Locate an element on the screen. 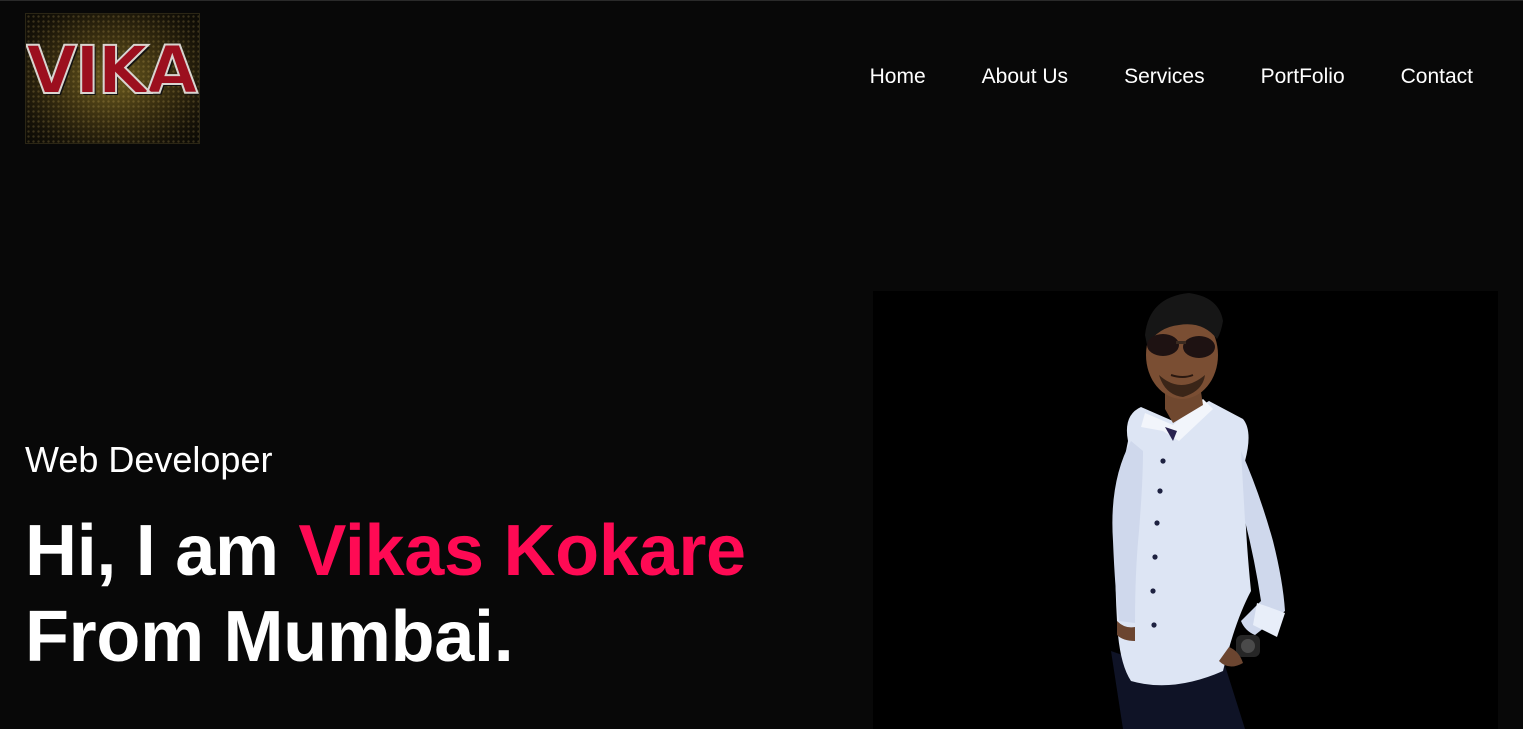 Image resolution: width=1523 pixels, height=729 pixels. person-illustration is located at coordinates (1198, 511).